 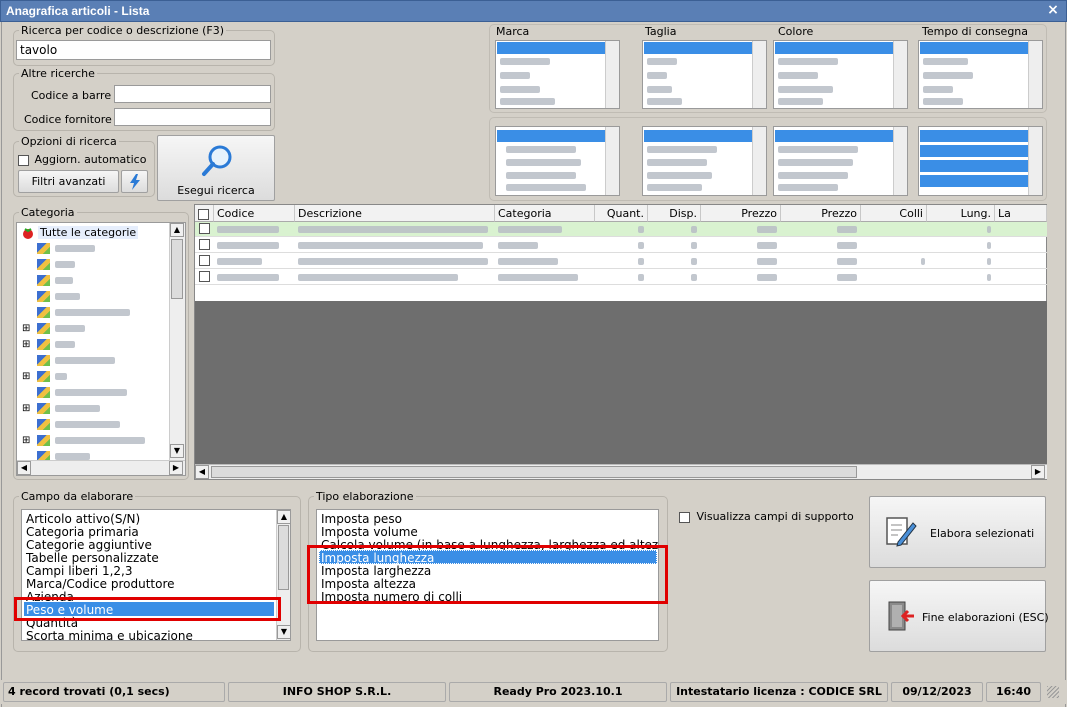 I want to click on list-item: Categorie aggiuntive, so click(x=89, y=545).